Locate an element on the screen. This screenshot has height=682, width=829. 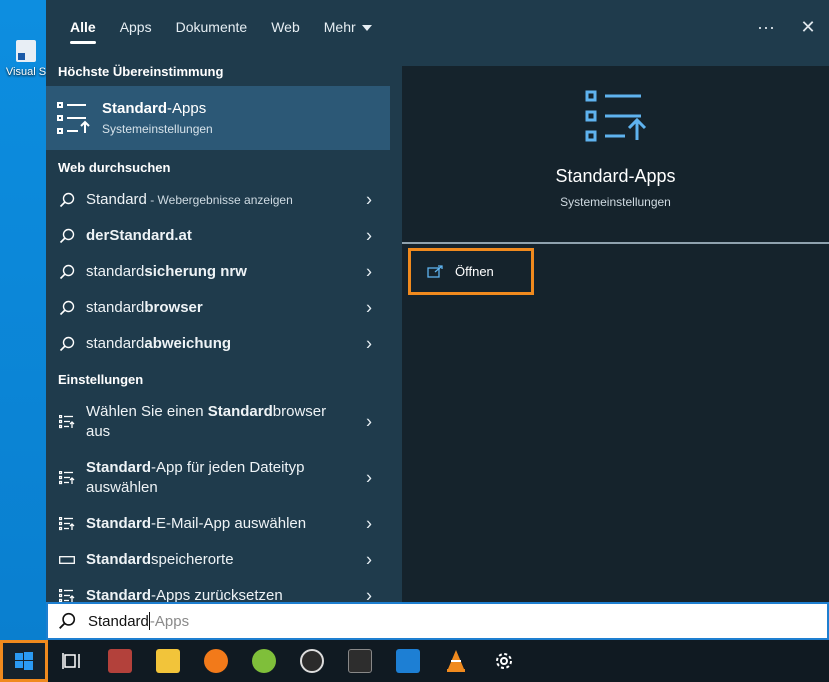
search-suggestion-text: -Apps is located at coordinates (169, 621).